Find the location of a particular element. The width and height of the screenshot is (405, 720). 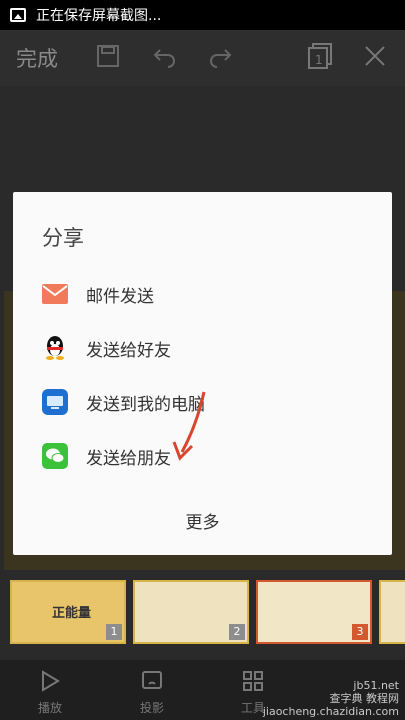

watermark-line: jiaocheng.chazidian.com is located at coordinates (330, 711).